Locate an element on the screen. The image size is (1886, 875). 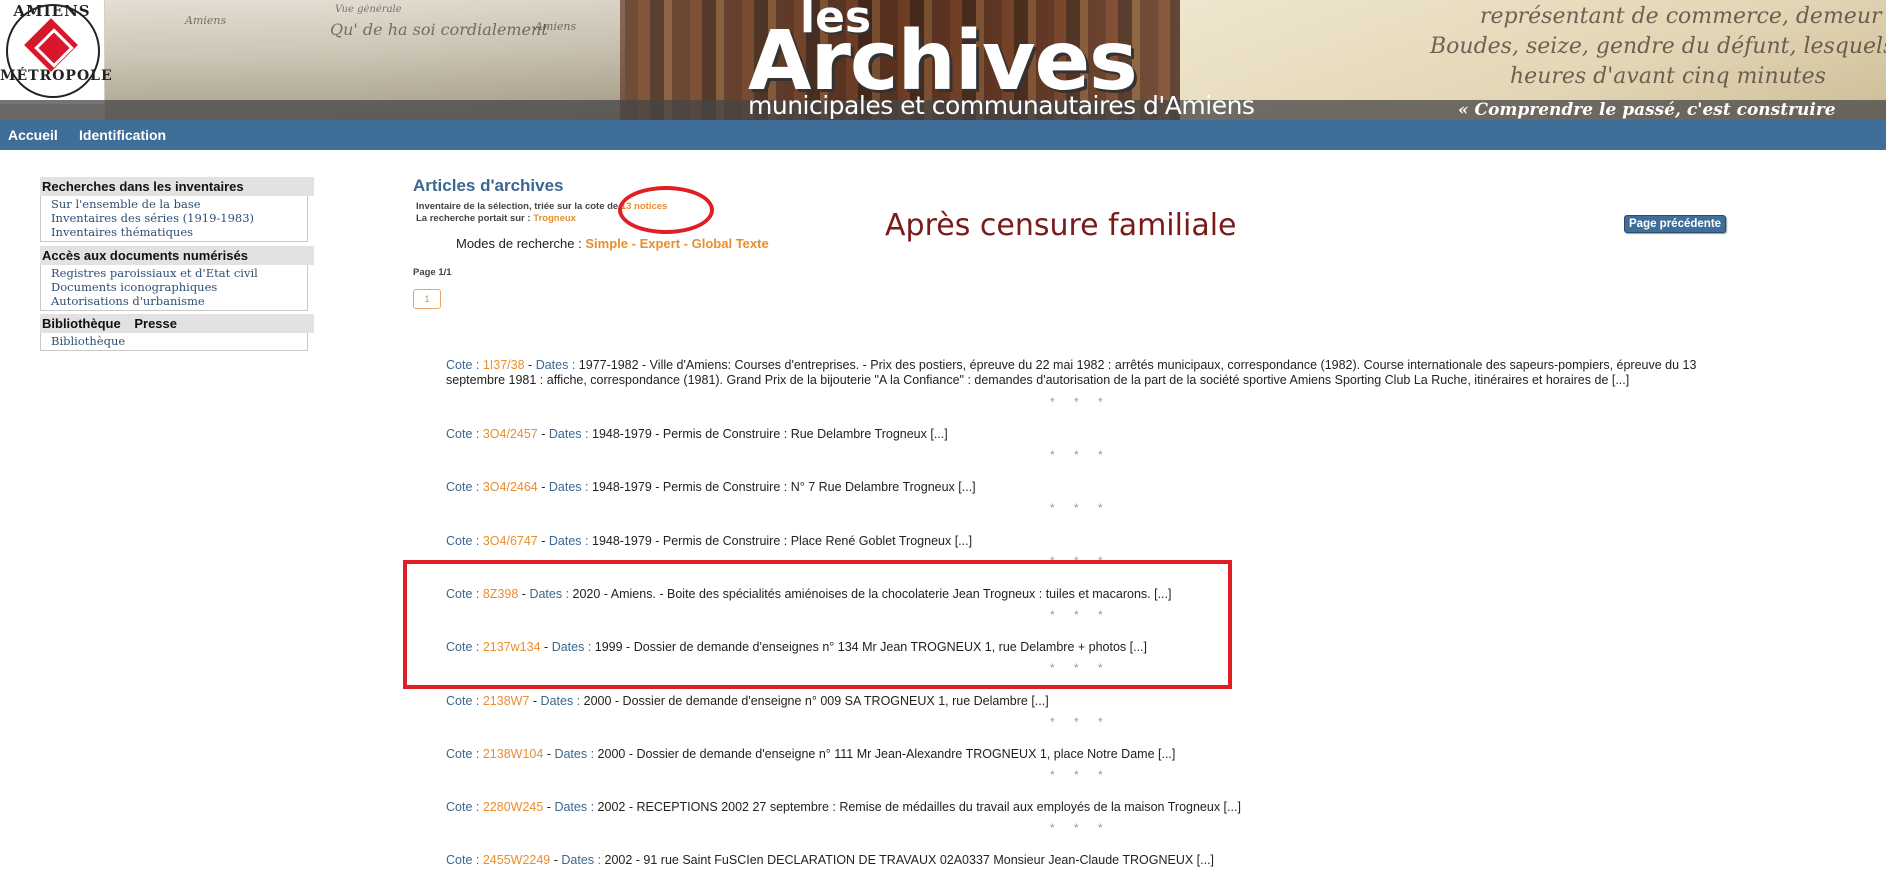
logo-text-top: AMIENS is located at coordinates (52, 11).